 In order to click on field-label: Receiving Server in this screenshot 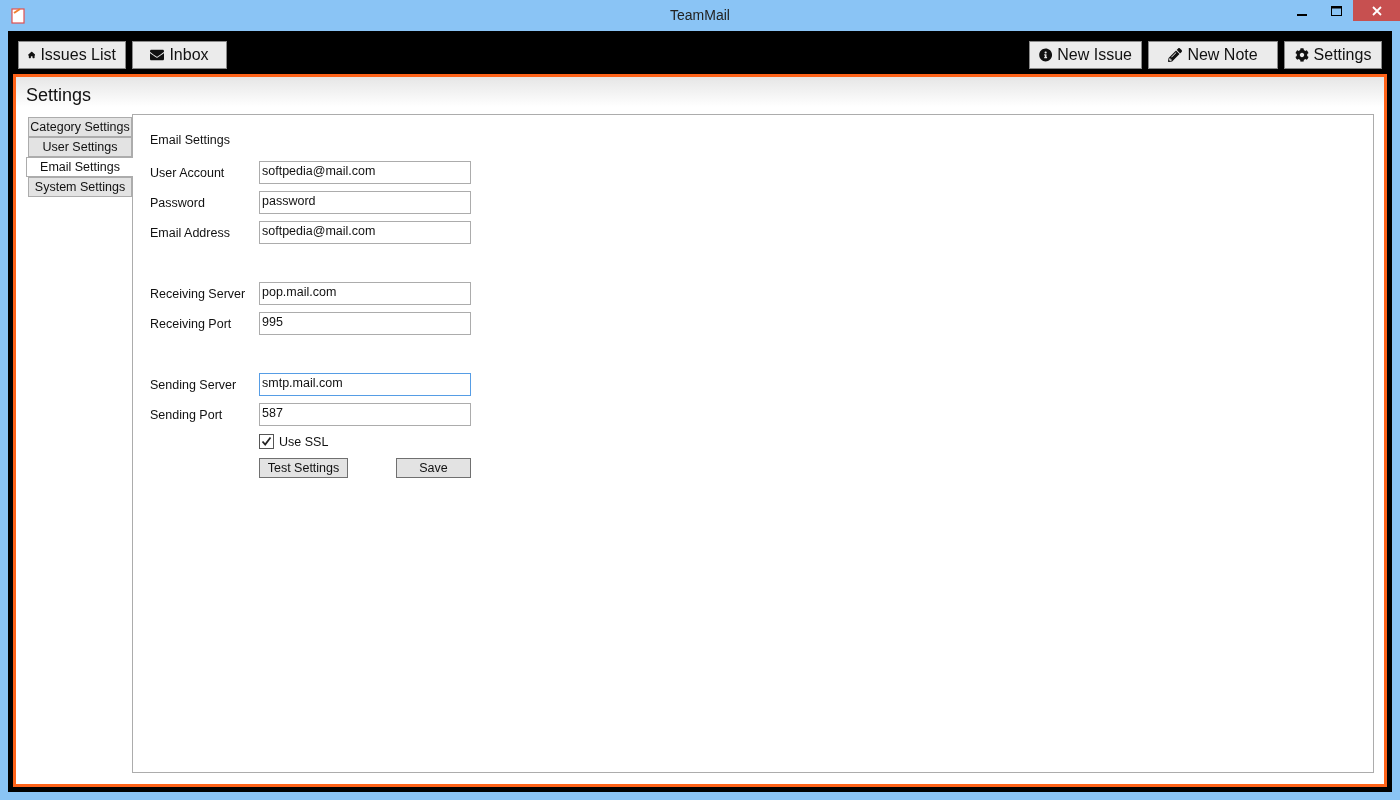, I will do `click(198, 293)`.